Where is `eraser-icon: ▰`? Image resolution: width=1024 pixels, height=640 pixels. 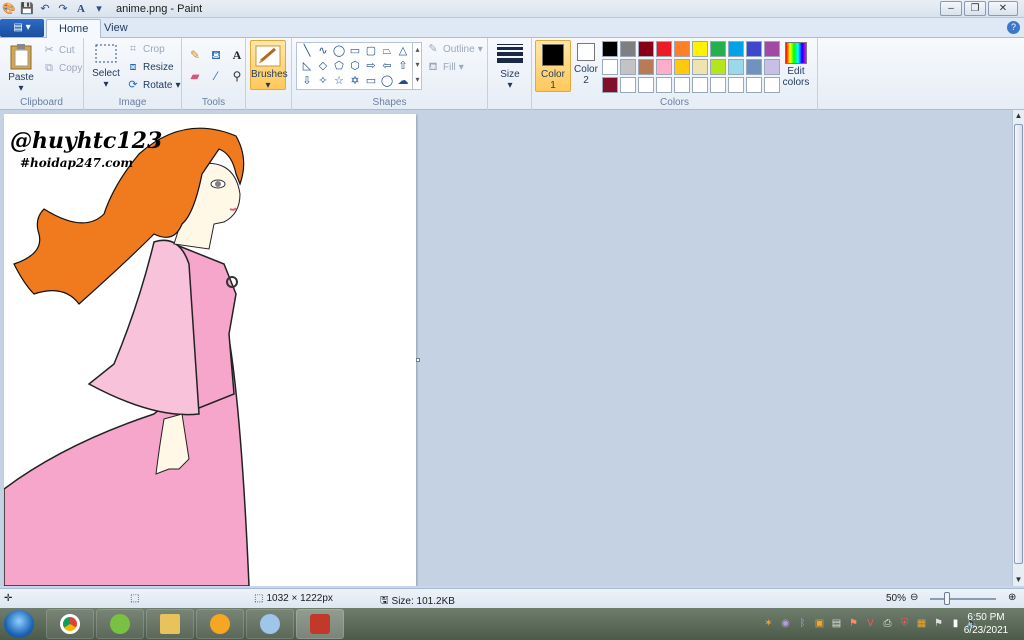
eraser-icon: ▰ is located at coordinates (195, 76).